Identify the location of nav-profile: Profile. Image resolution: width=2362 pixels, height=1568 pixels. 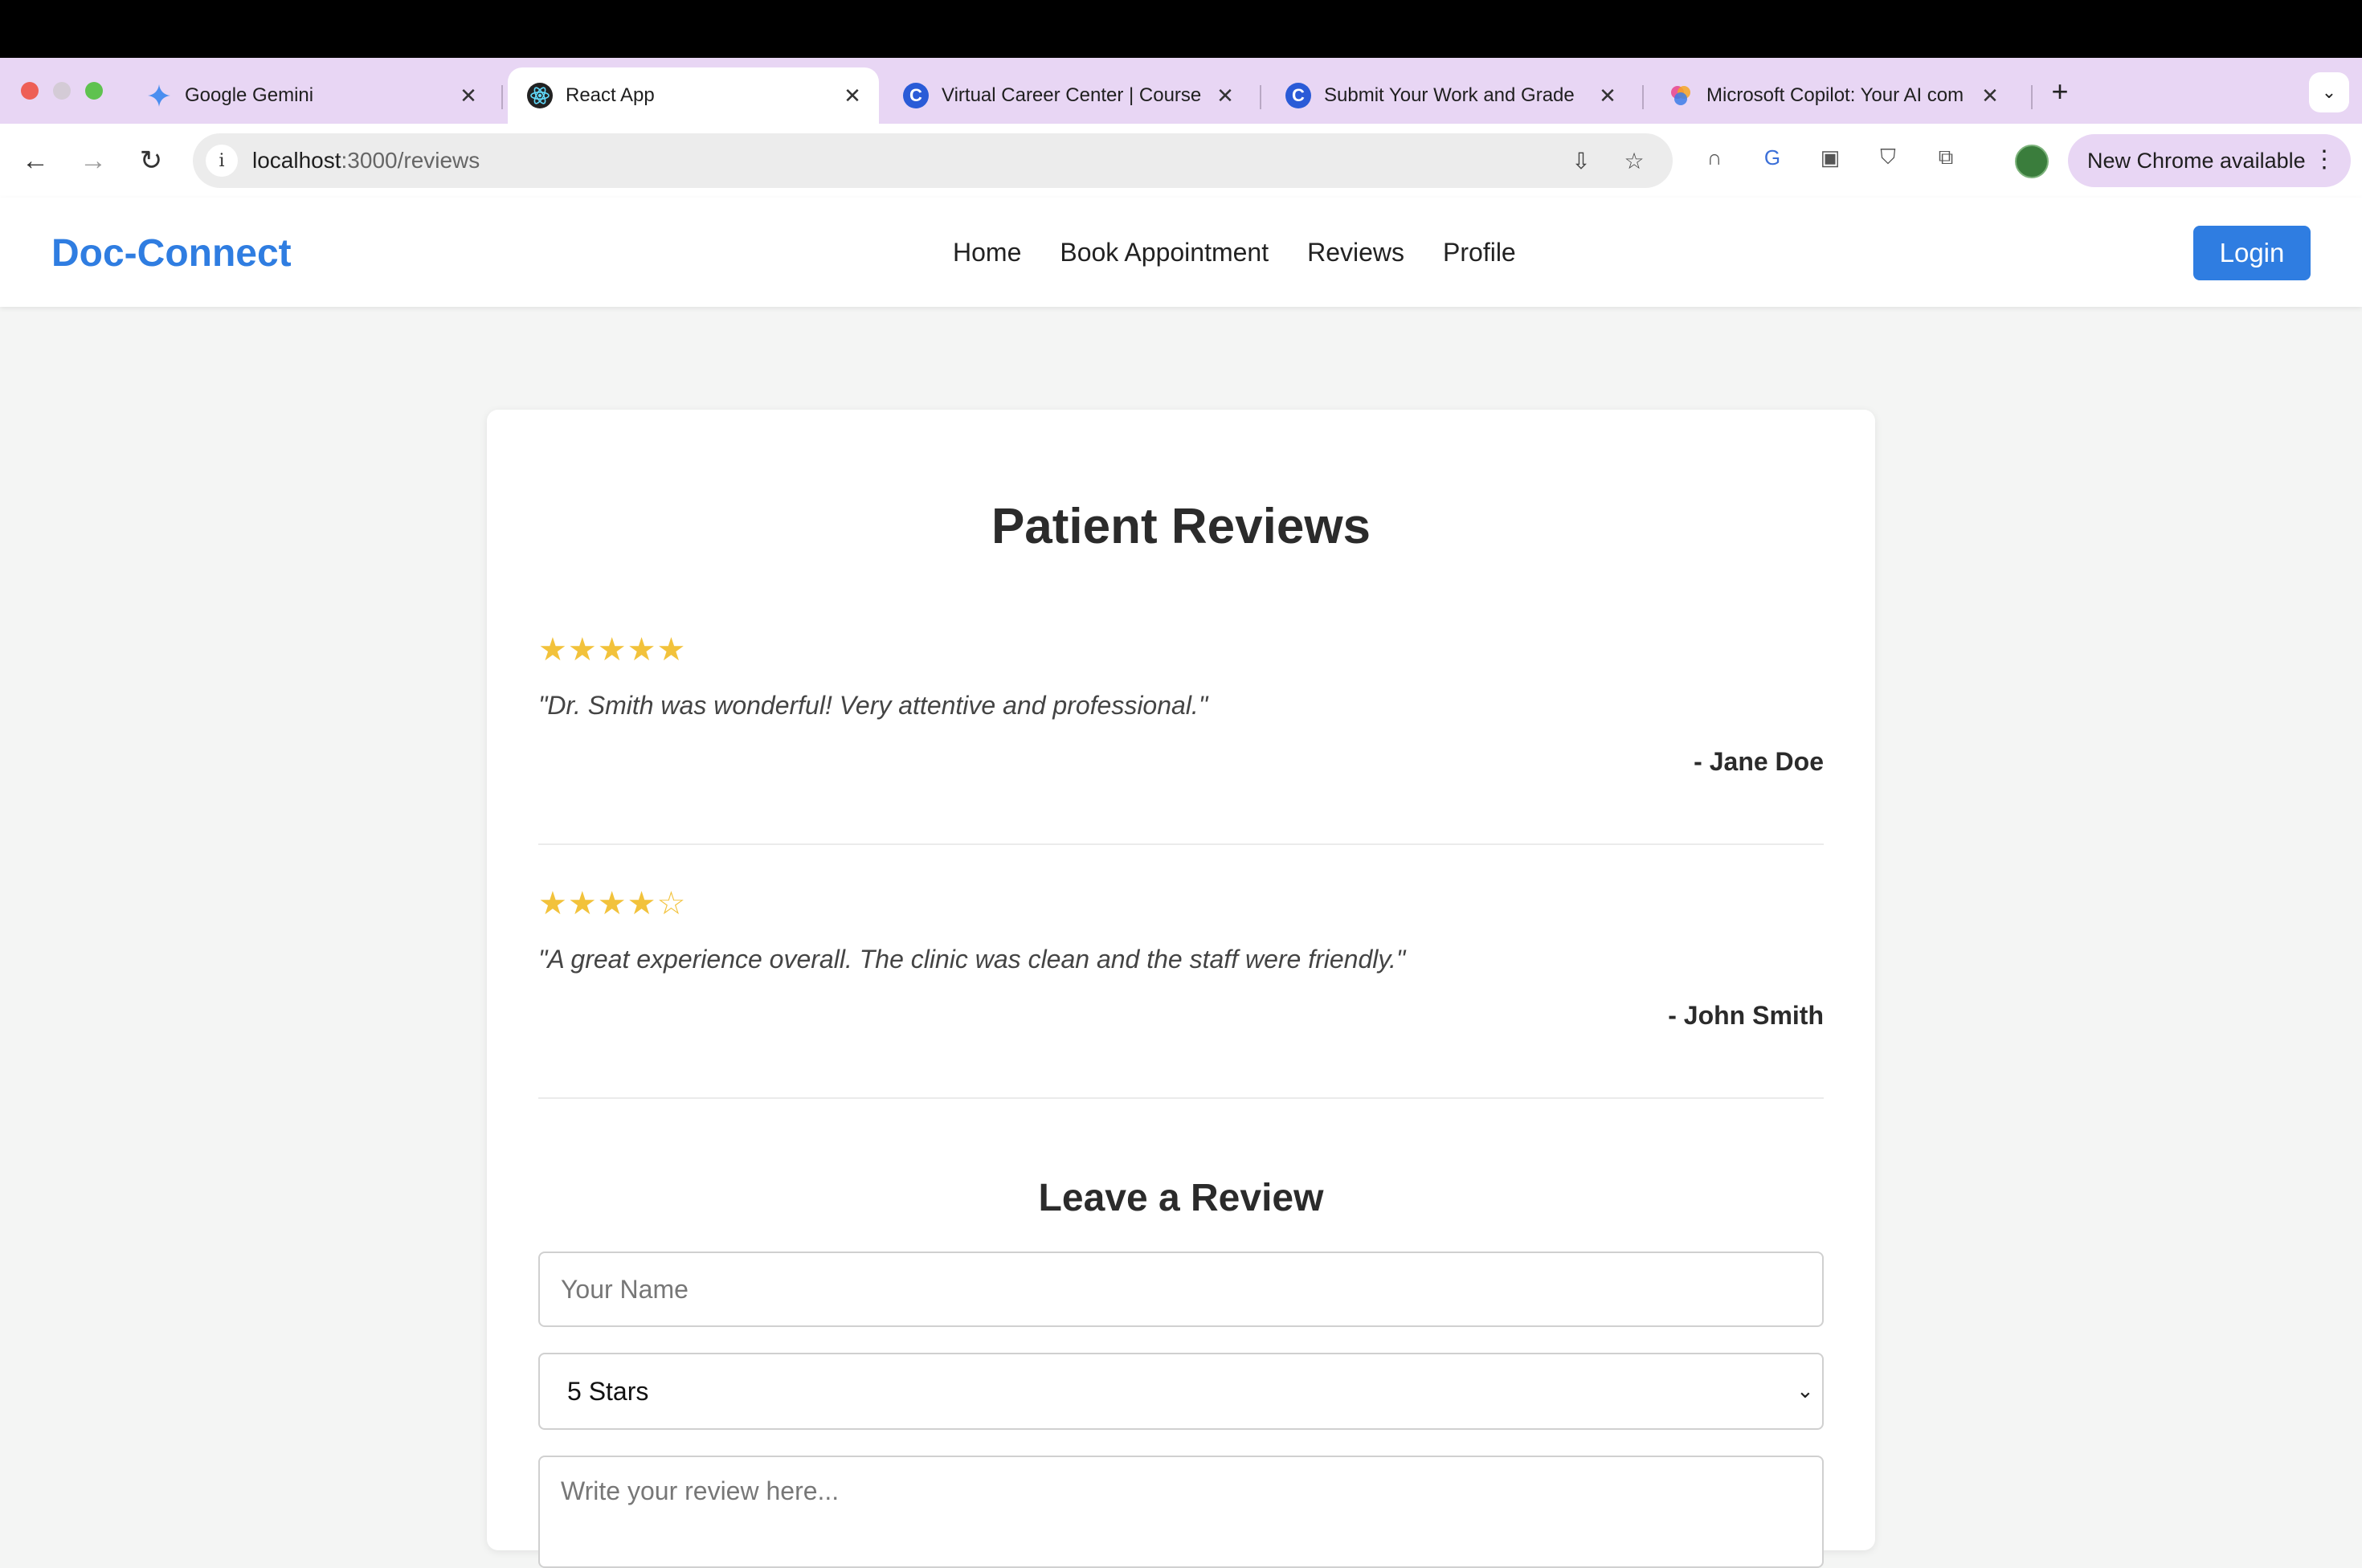
(1479, 253).